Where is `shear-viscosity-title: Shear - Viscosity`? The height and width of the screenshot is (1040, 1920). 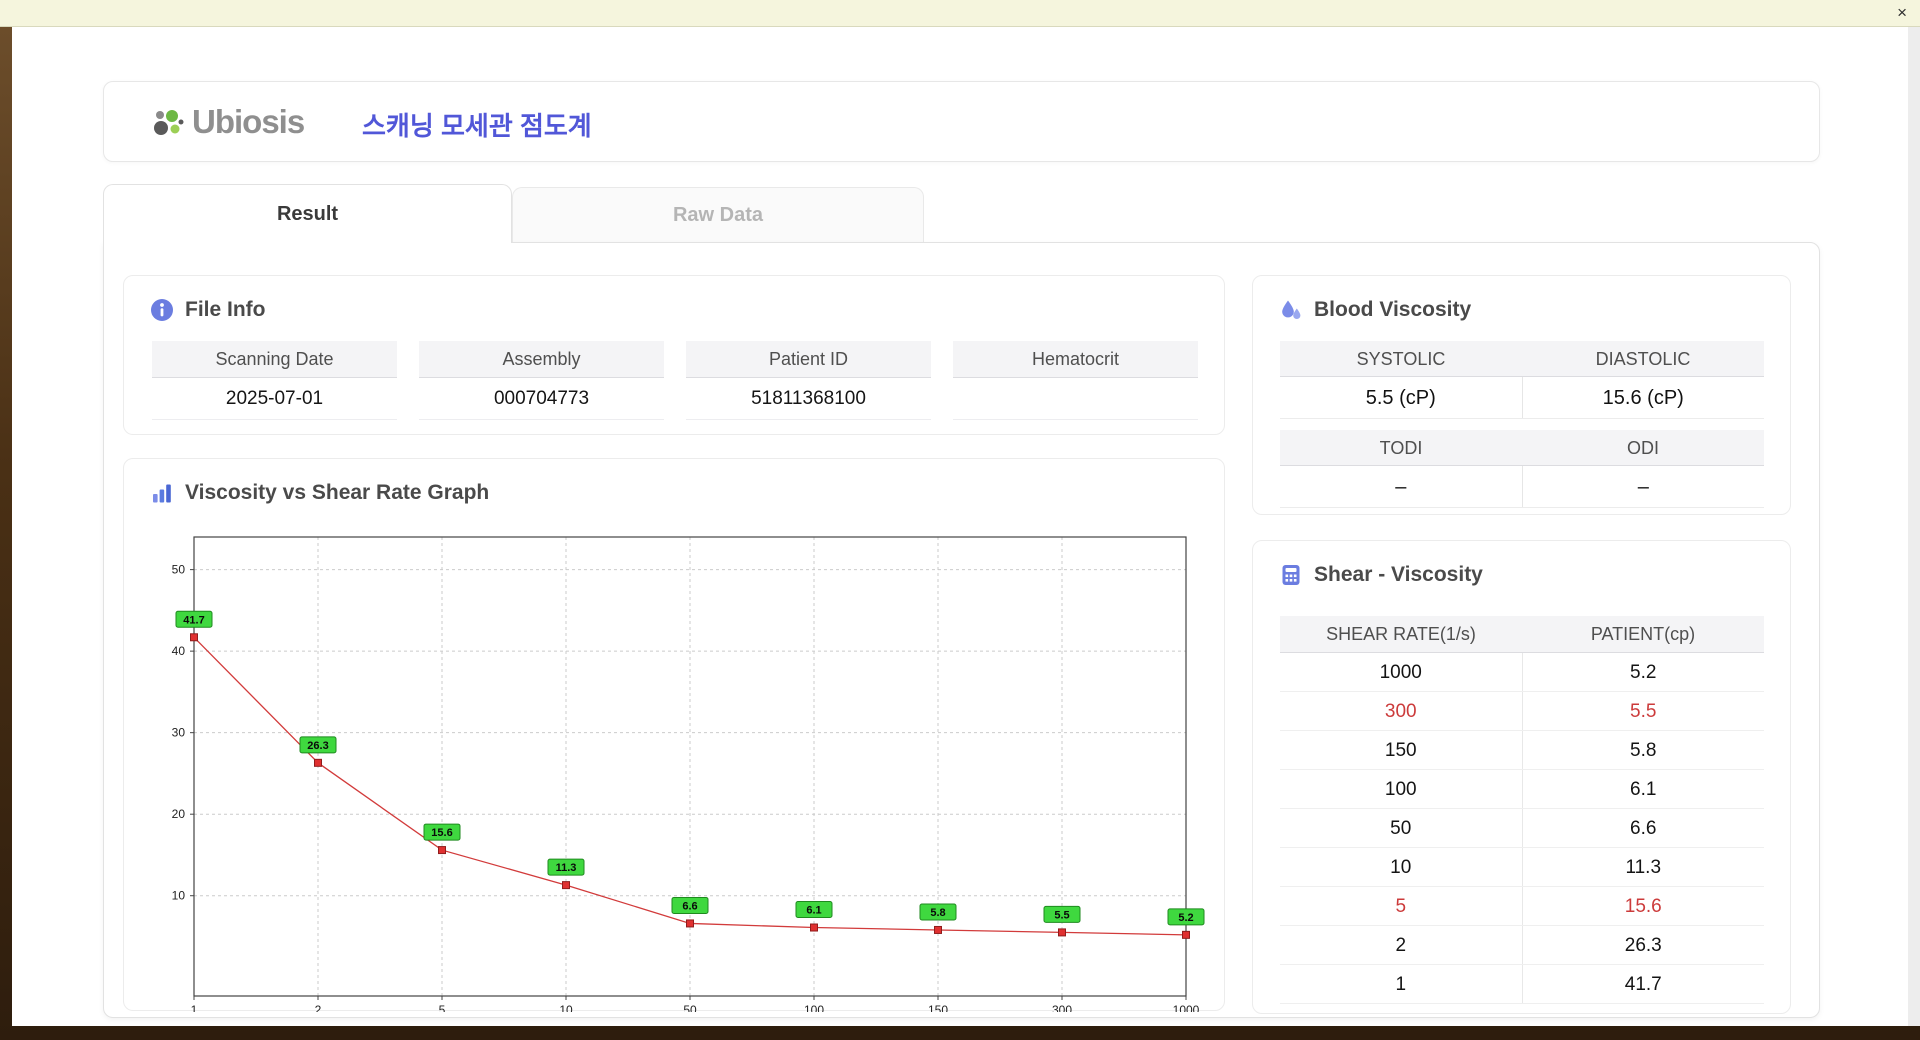 shear-viscosity-title: Shear - Viscosity is located at coordinates (1398, 574).